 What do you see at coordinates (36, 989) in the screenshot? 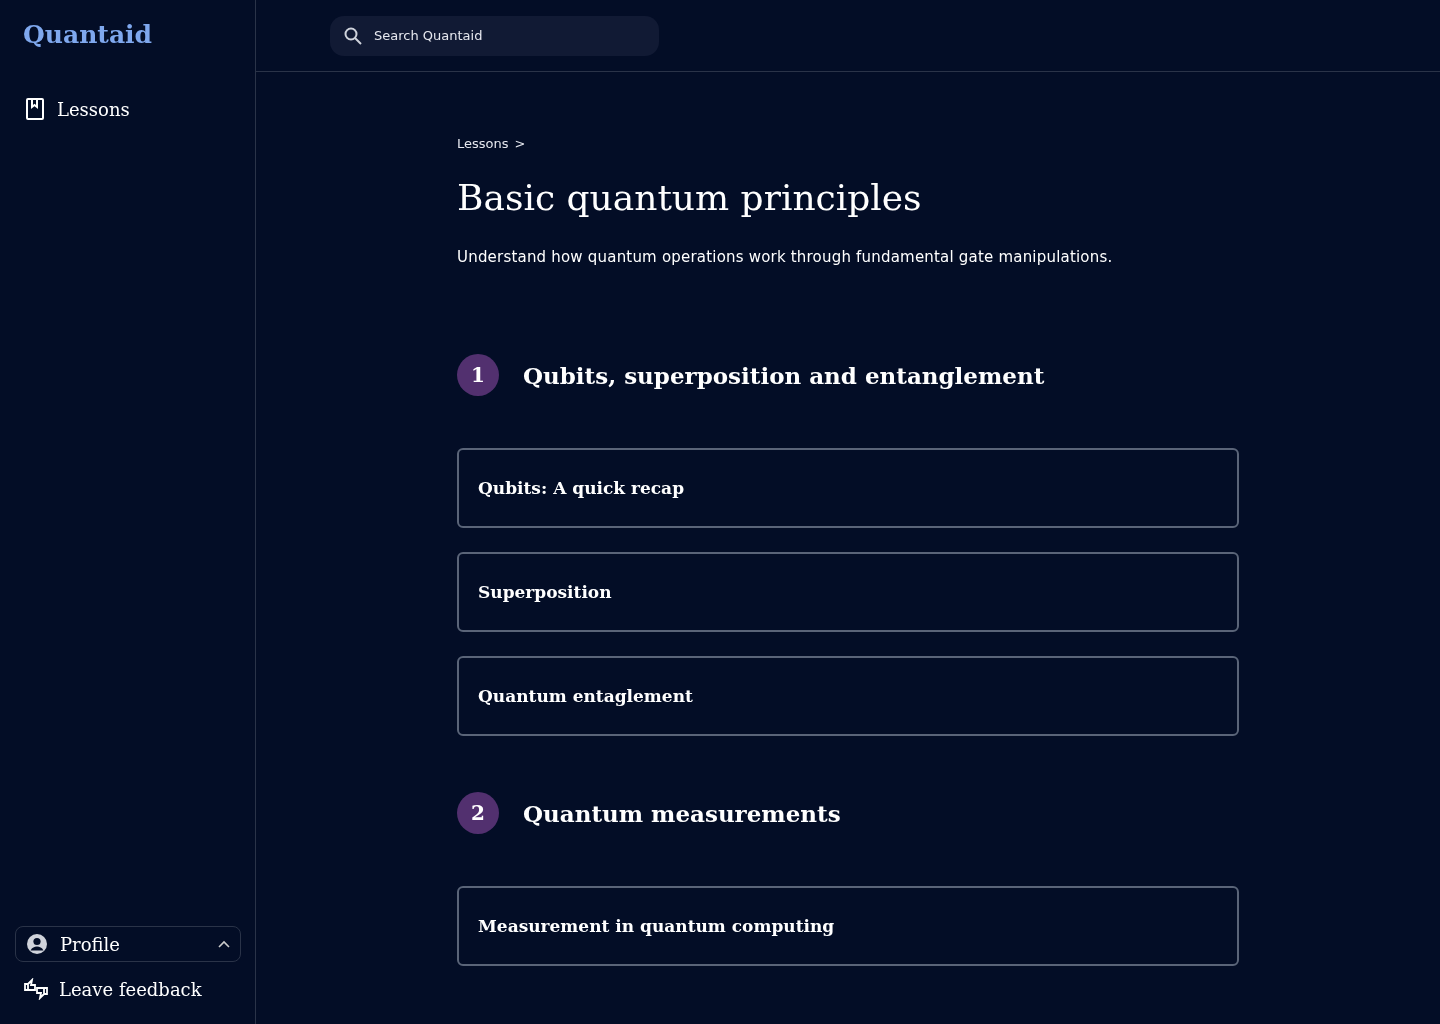
I see `thumbs-icon` at bounding box center [36, 989].